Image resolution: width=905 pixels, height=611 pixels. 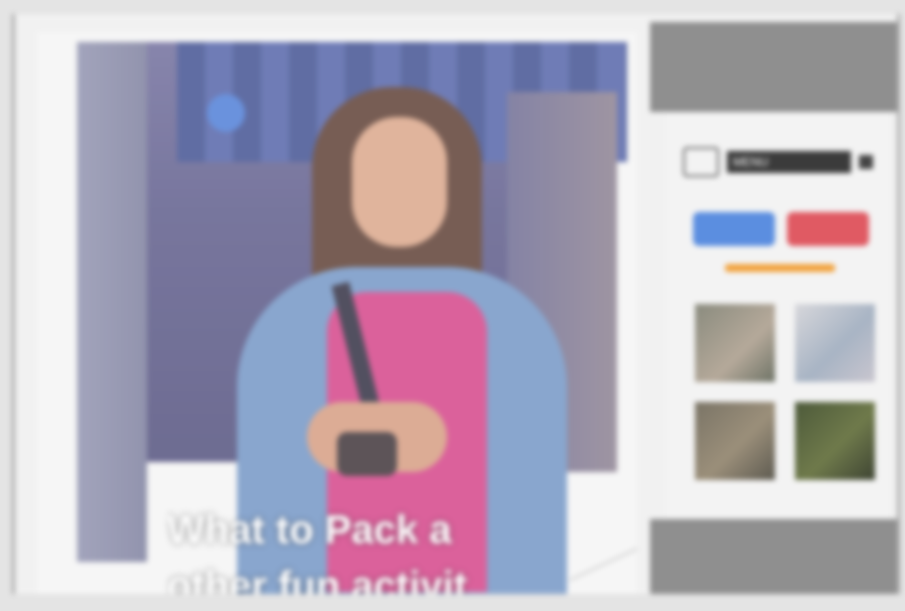 I want to click on blue-action-button, so click(x=734, y=229).